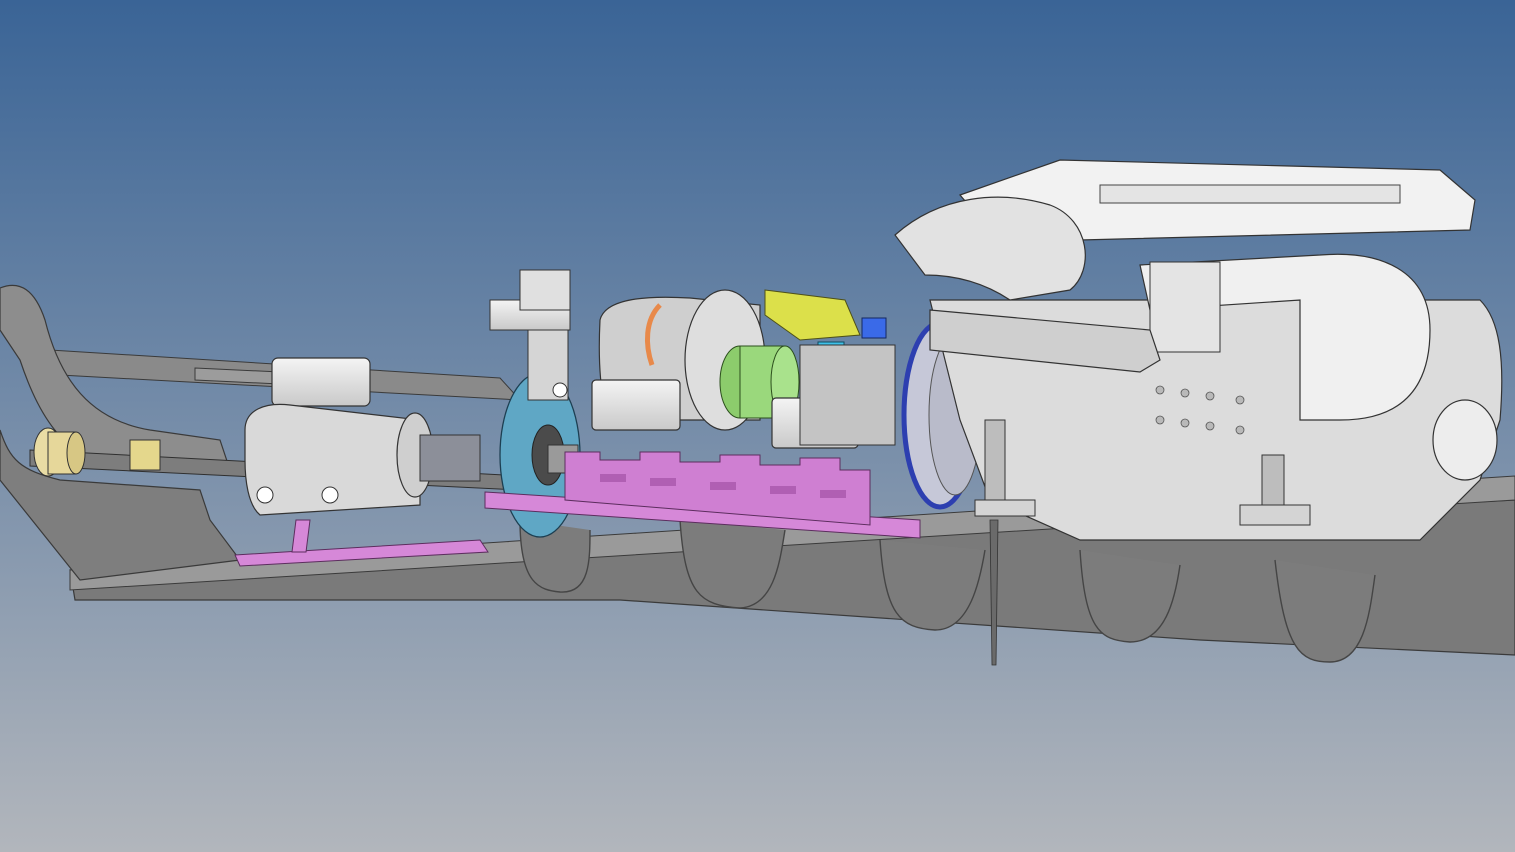  What do you see at coordinates (450, 458) in the screenshot?
I see `intermediate-shaft-housing` at bounding box center [450, 458].